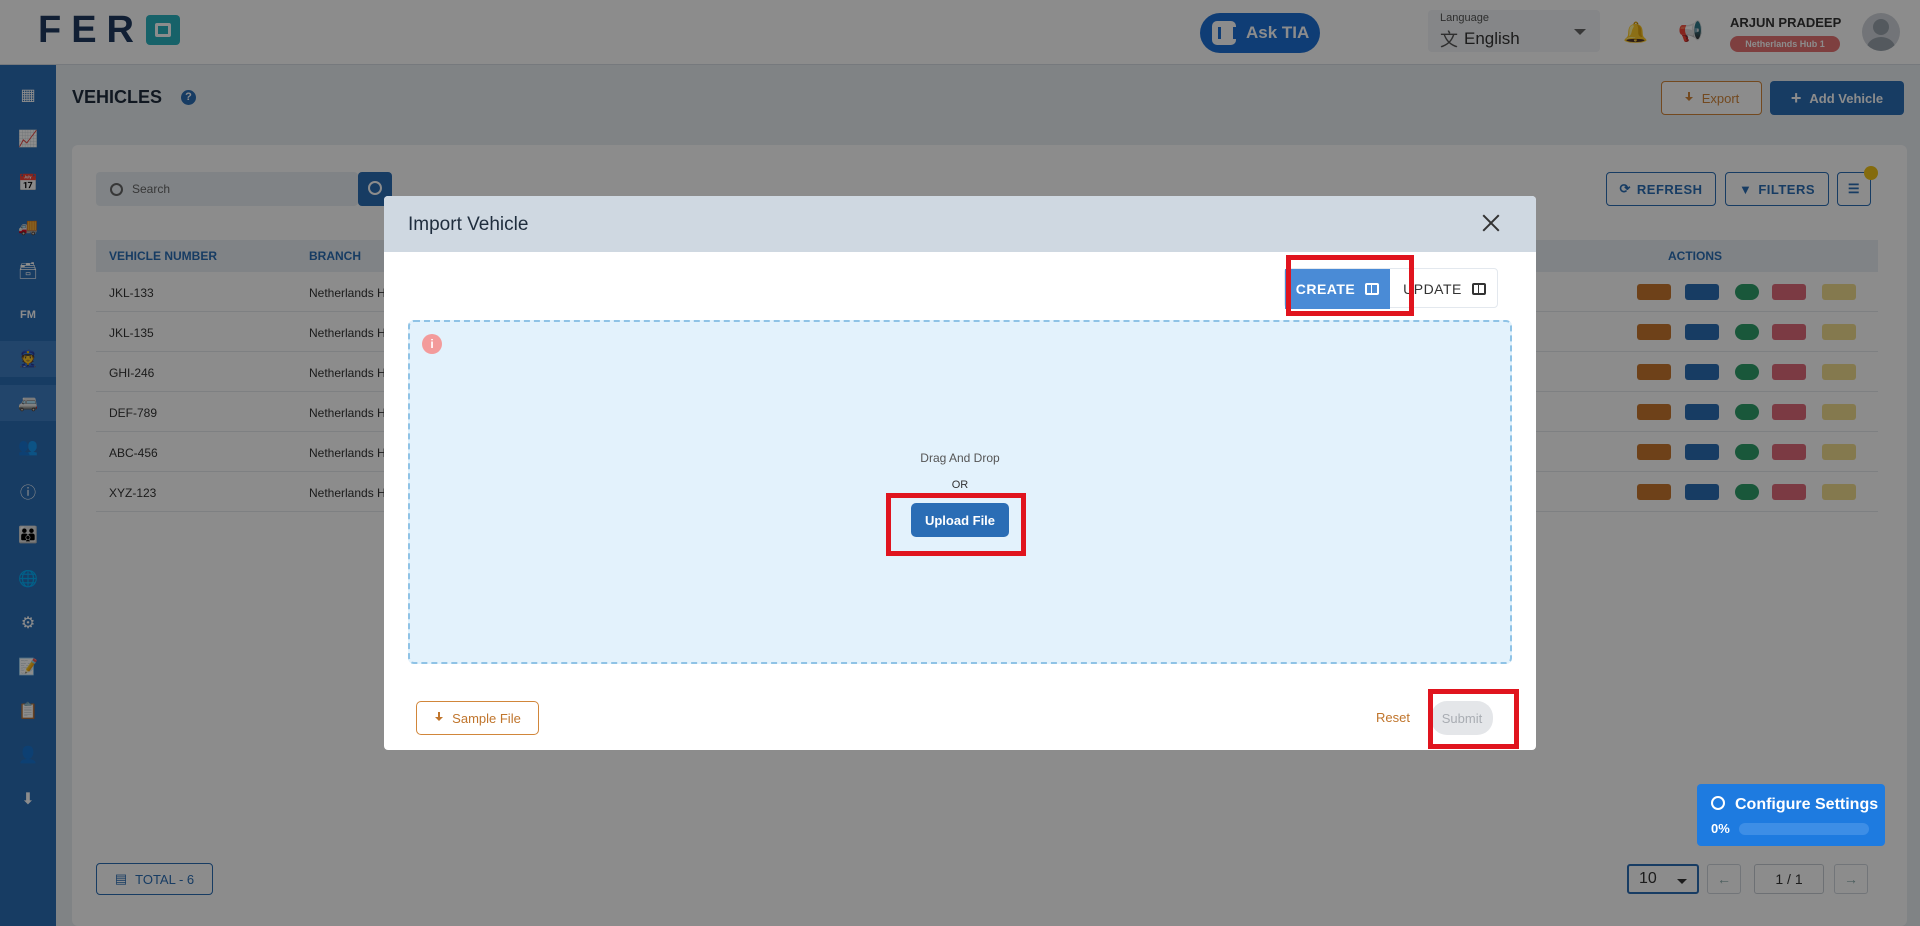 The height and width of the screenshot is (926, 1920). Describe the element at coordinates (1350, 285) in the screenshot. I see `highlight-create` at that location.